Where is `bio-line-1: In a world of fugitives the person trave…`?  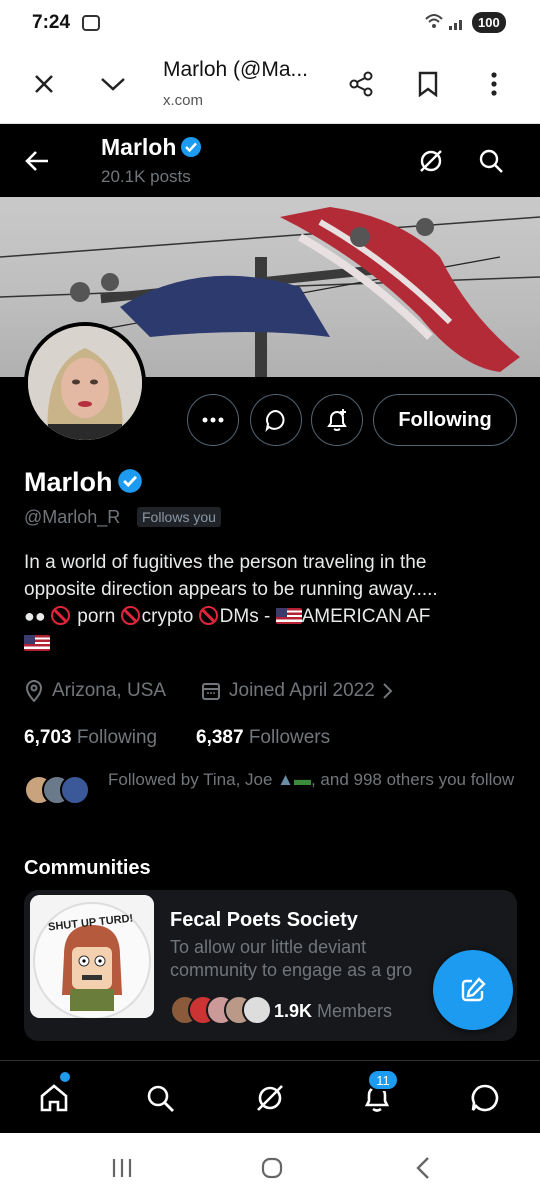
bio-line-1: In a world of fugitives the person trave… is located at coordinates (225, 562).